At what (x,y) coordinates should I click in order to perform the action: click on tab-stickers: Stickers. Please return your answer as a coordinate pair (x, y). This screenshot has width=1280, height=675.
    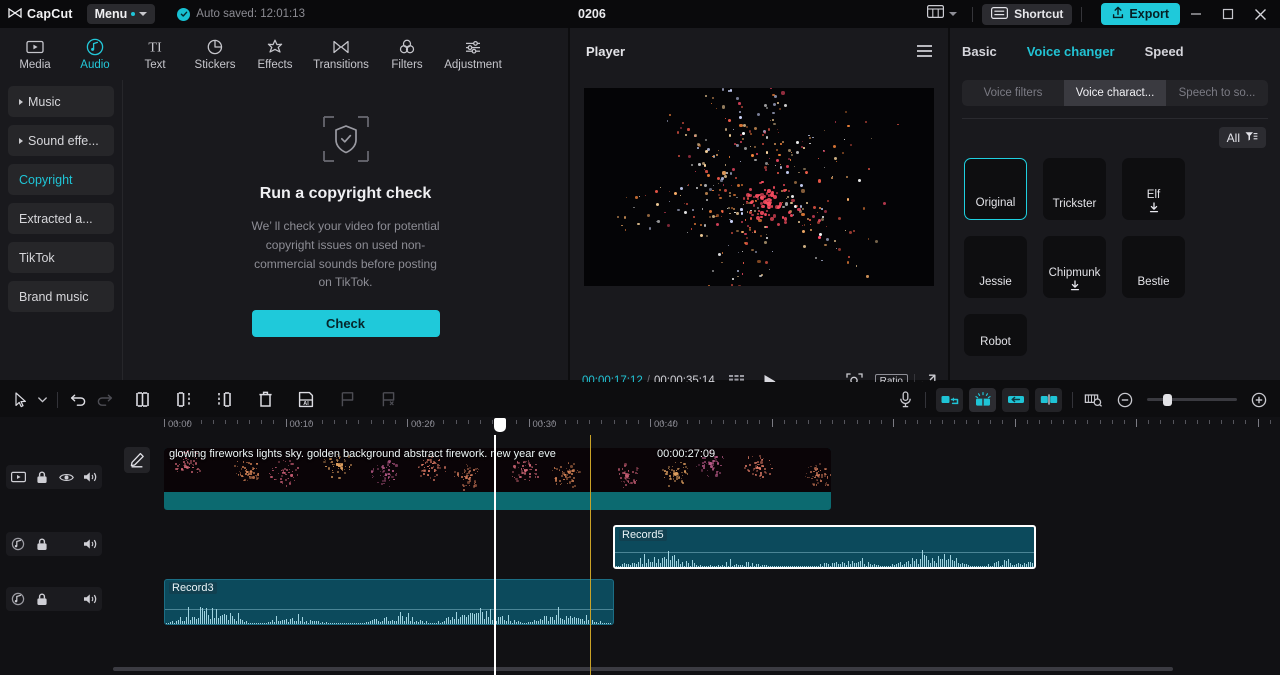
    Looking at the image, I should click on (215, 52).